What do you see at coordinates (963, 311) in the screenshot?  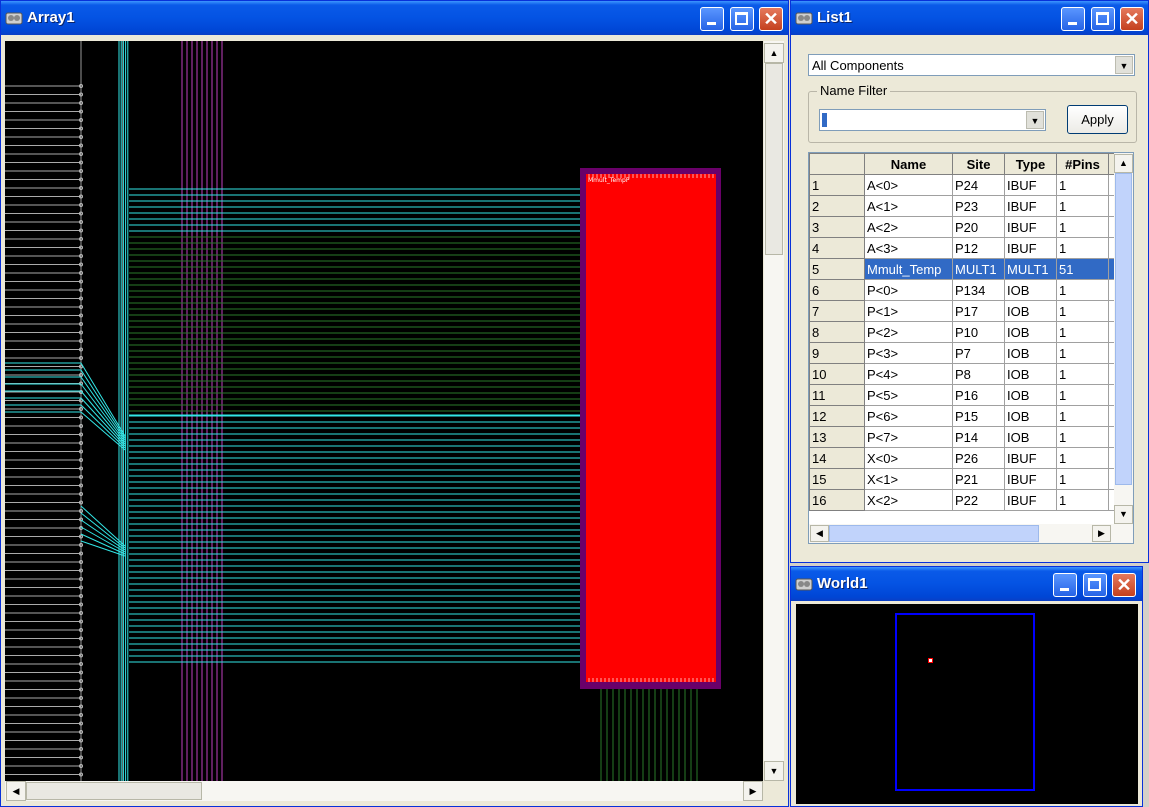 I see `table-row: 7 P<1> P17 IOB 1` at bounding box center [963, 311].